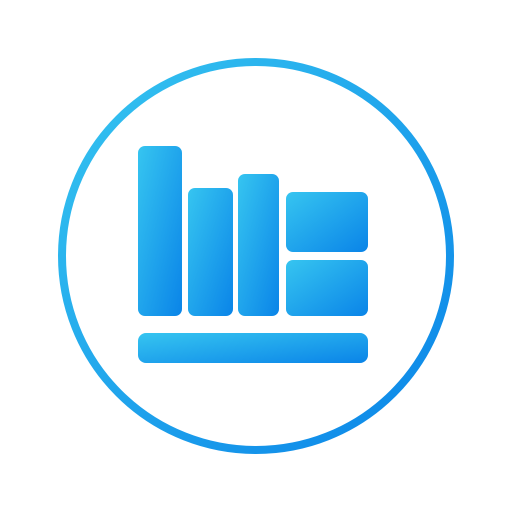 This screenshot has height=512, width=512. I want to click on upper-drawer, so click(327, 222).